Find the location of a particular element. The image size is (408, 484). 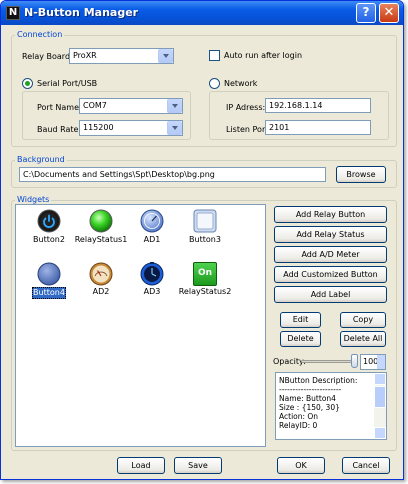

relay-board-label: Relay Board: is located at coordinates (47, 56).